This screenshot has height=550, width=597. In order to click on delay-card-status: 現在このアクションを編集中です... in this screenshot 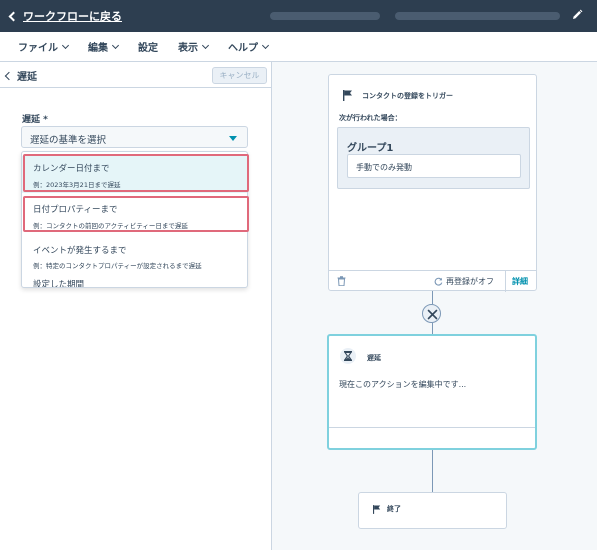, I will do `click(403, 384)`.